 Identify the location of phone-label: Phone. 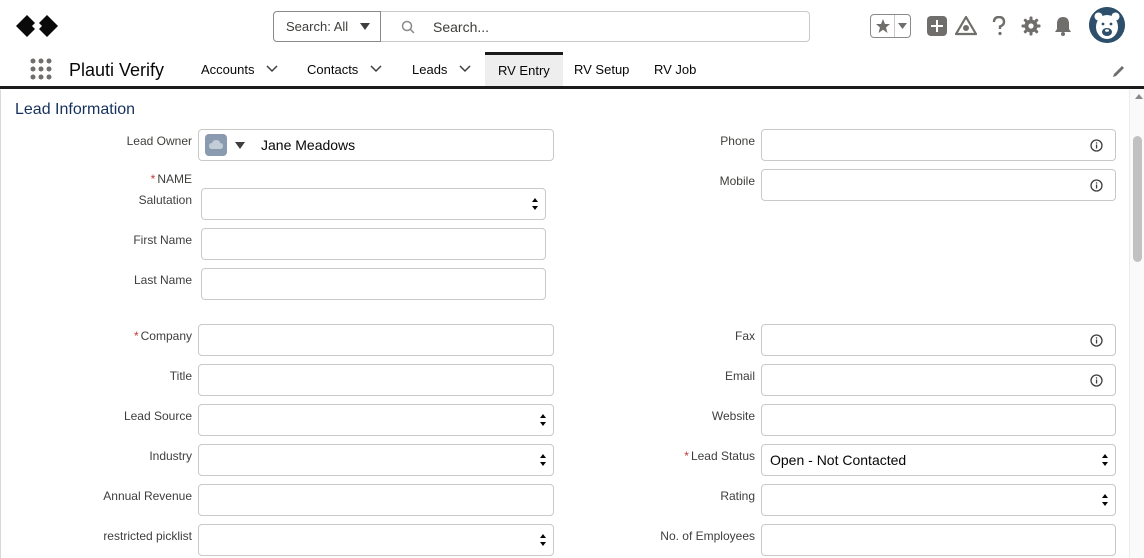
(737, 141).